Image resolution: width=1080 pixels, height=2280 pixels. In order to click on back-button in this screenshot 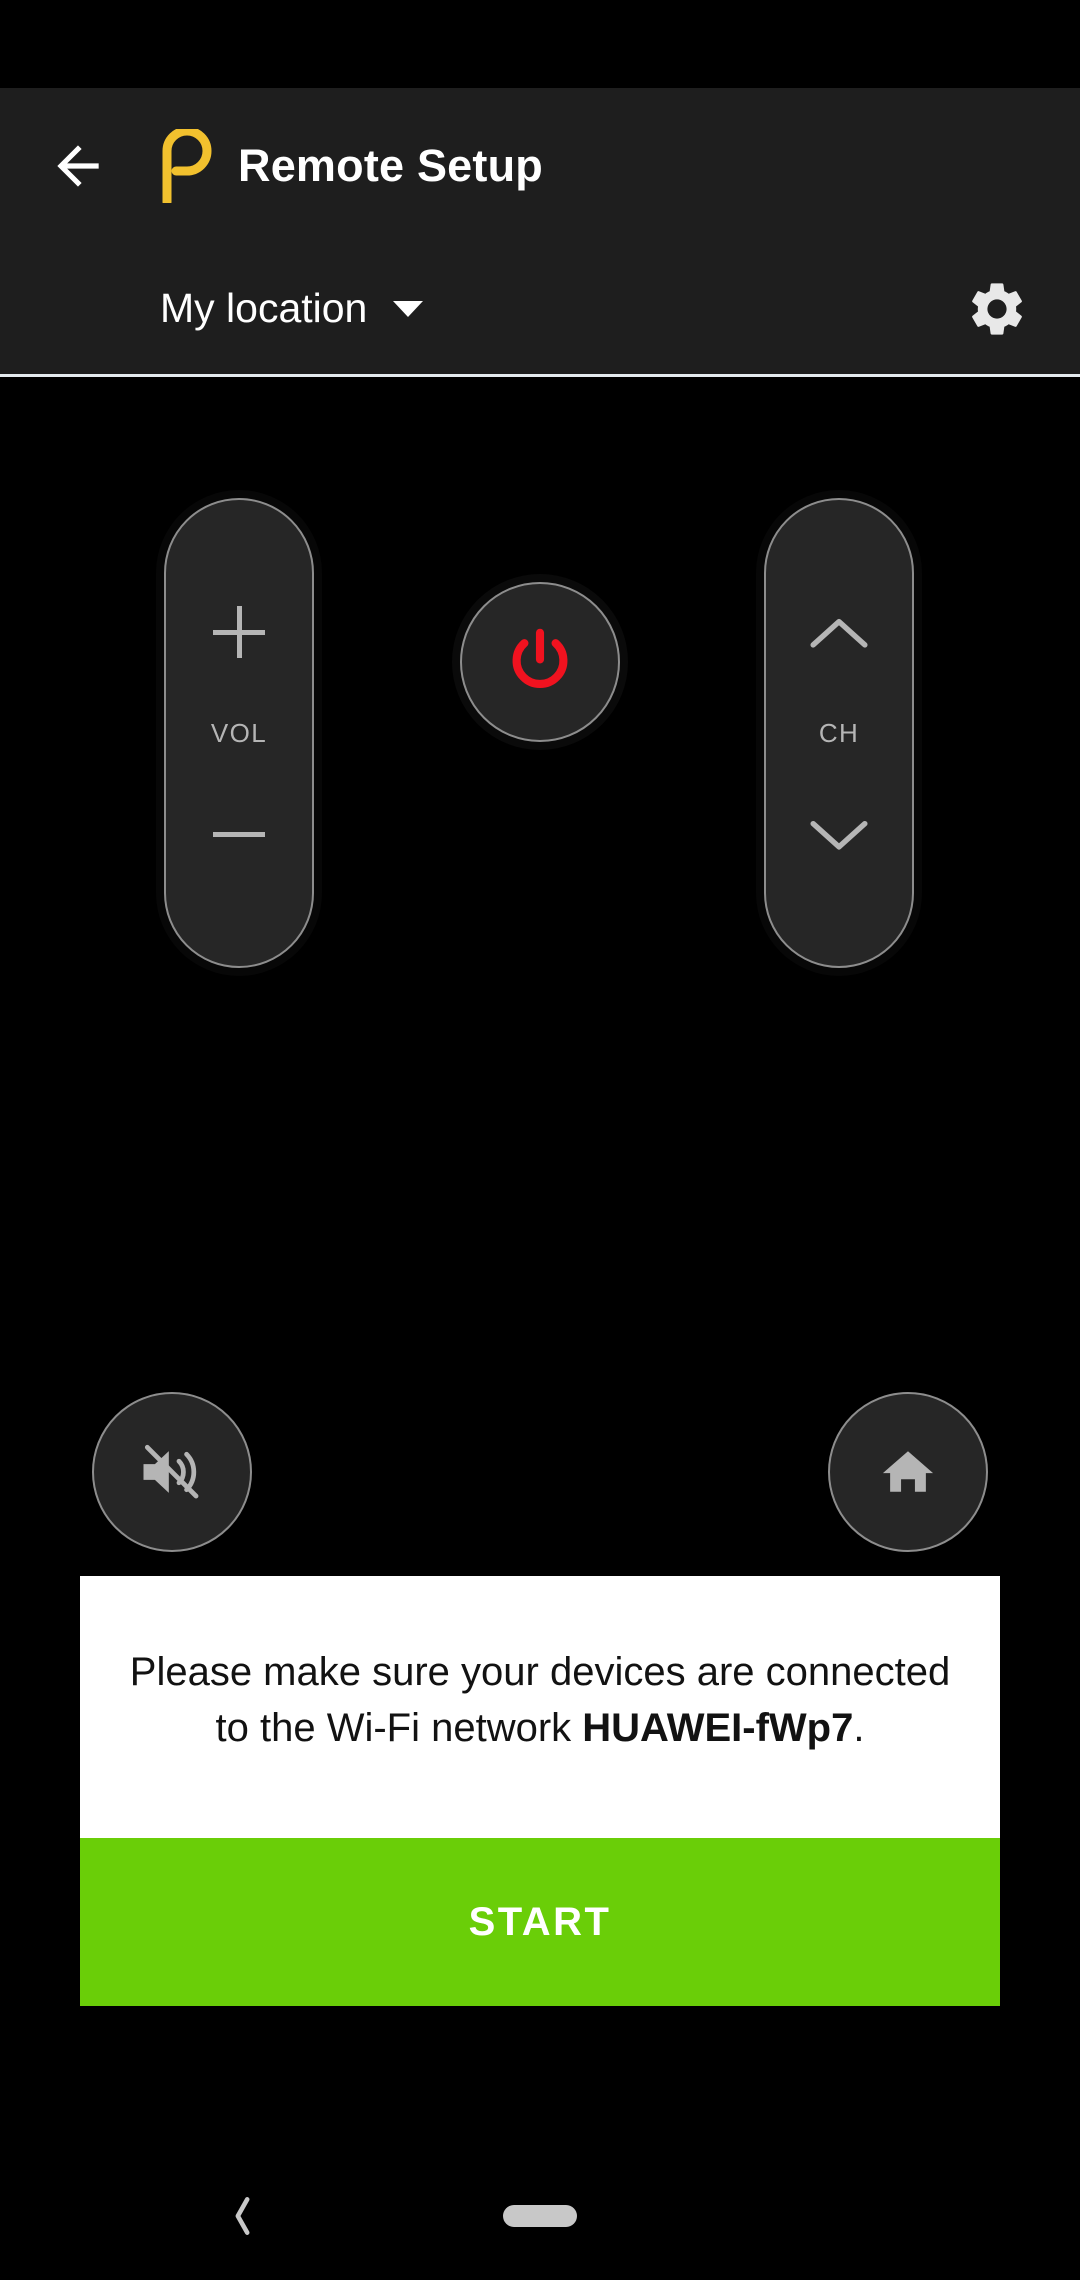, I will do `click(78, 166)`.